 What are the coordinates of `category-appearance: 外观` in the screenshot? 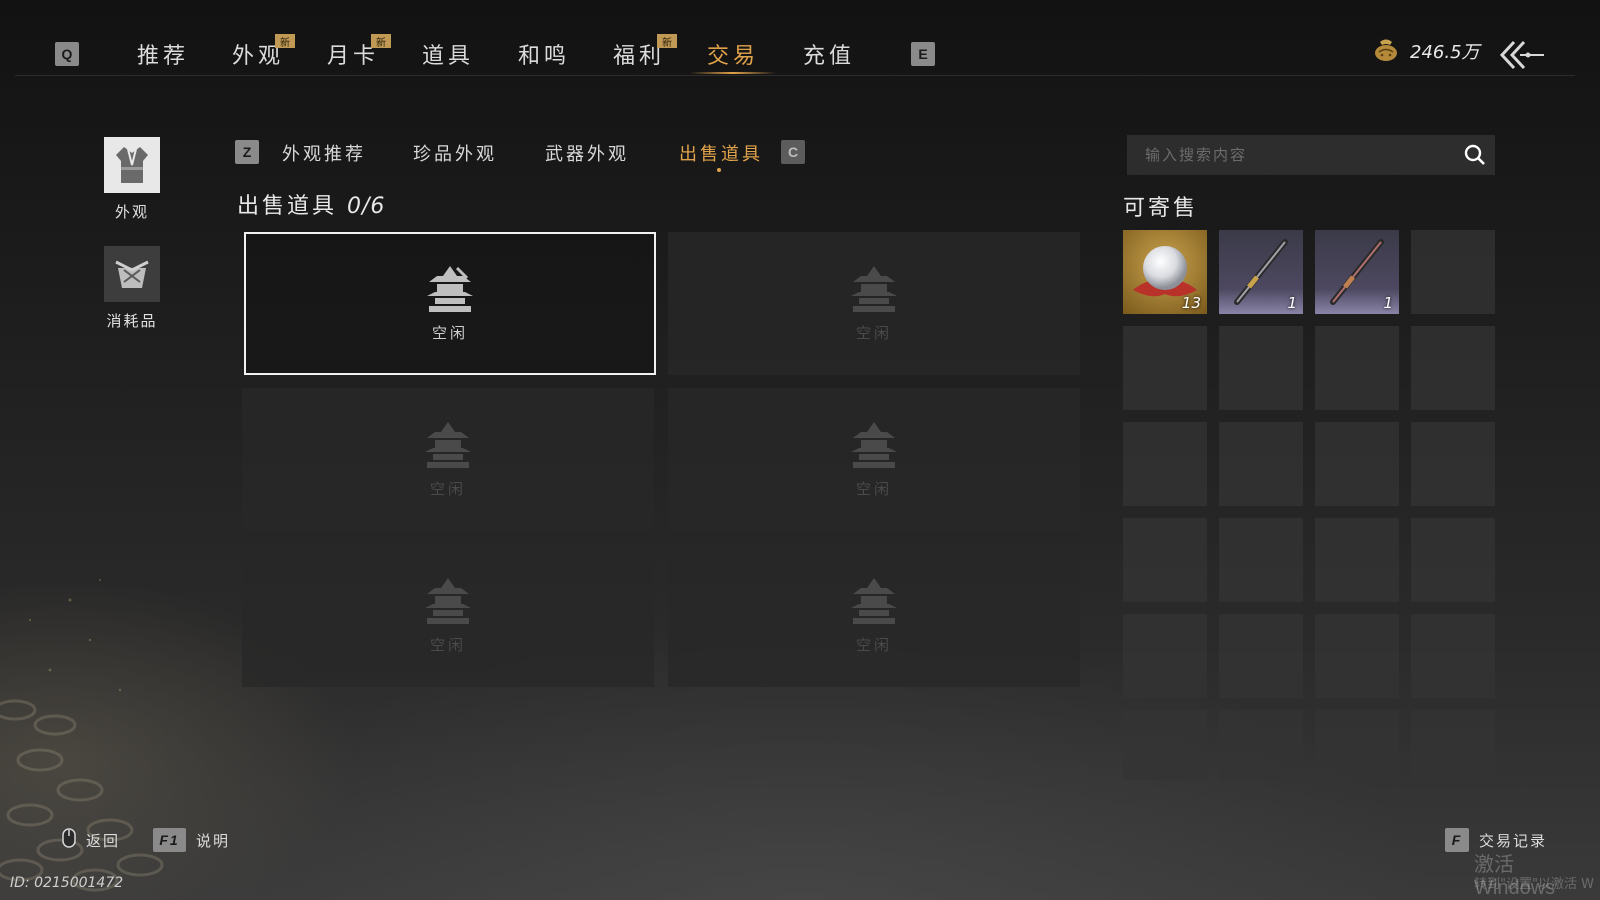 It's located at (132, 179).